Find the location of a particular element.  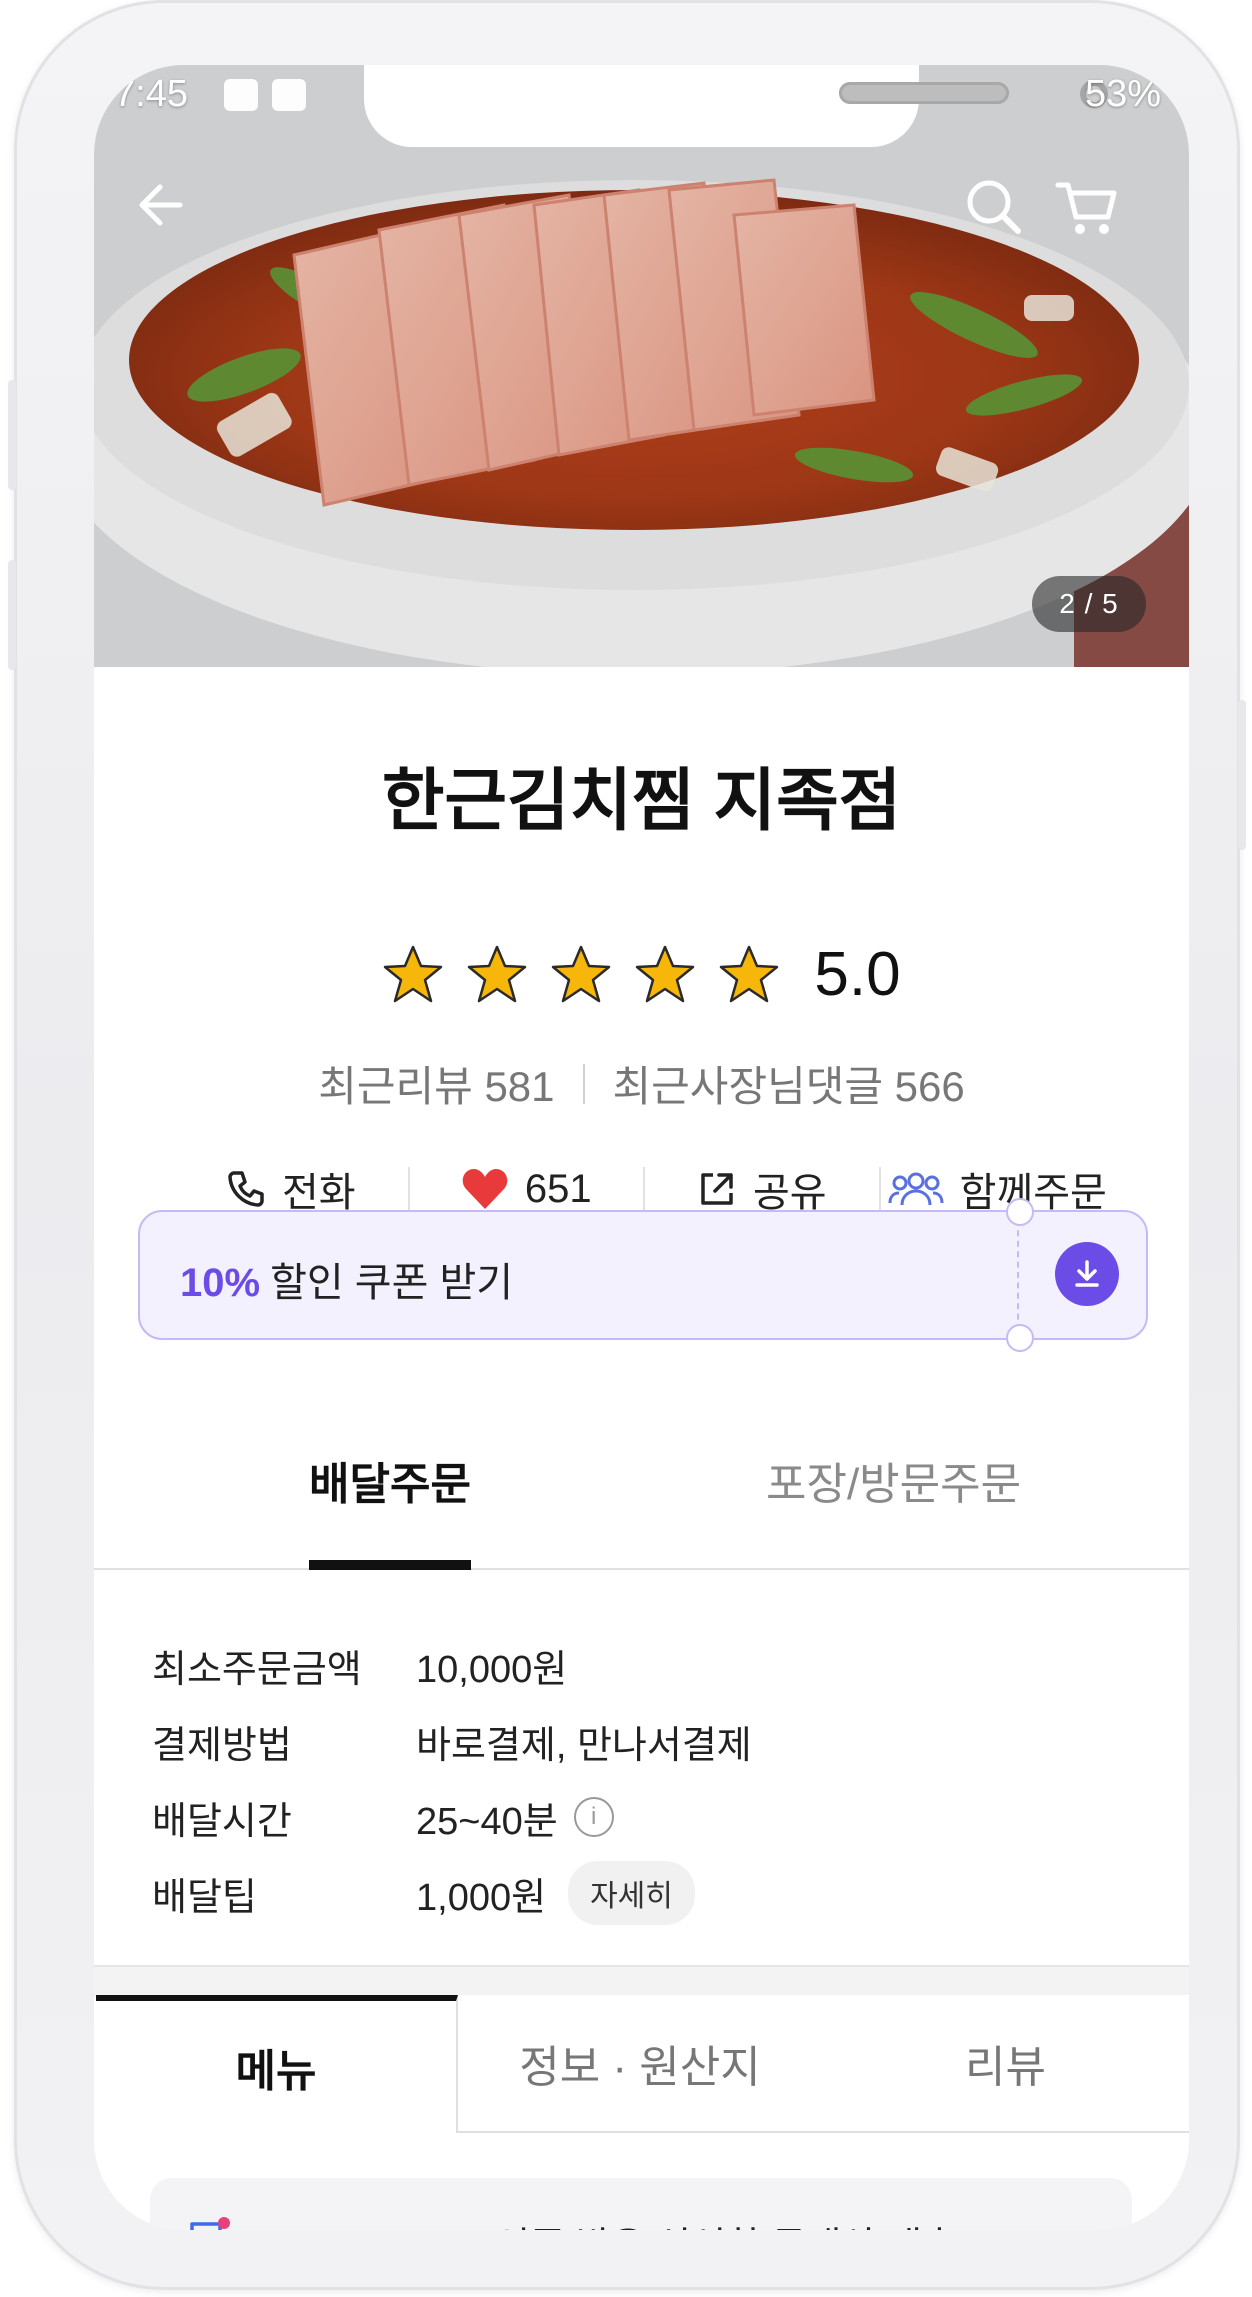

min-order-value: 10,000원 is located at coordinates (492, 1669).